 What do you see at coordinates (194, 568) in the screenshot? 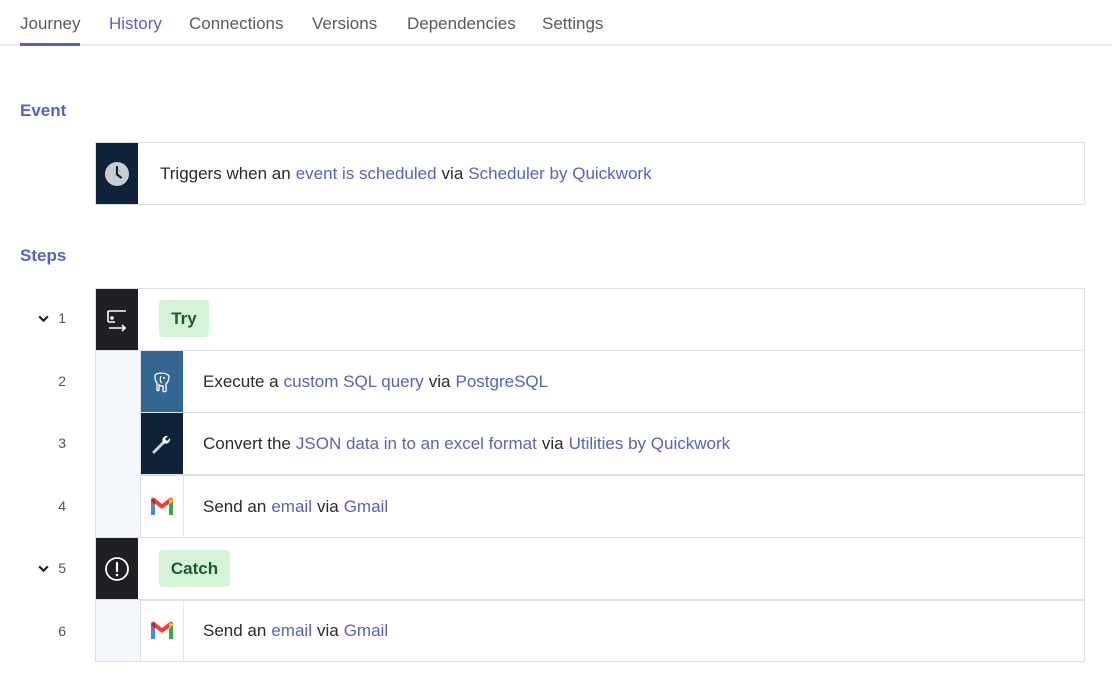
I see `catch-badge: Catch` at bounding box center [194, 568].